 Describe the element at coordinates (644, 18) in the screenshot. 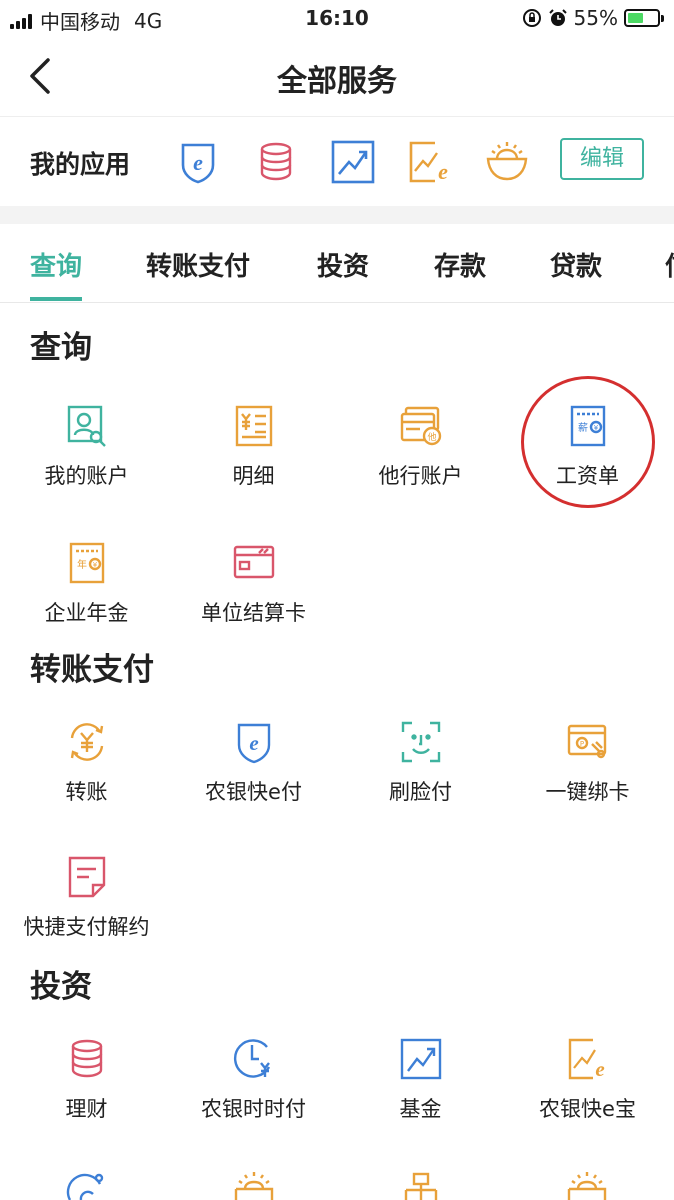

I see `battery-icon` at that location.